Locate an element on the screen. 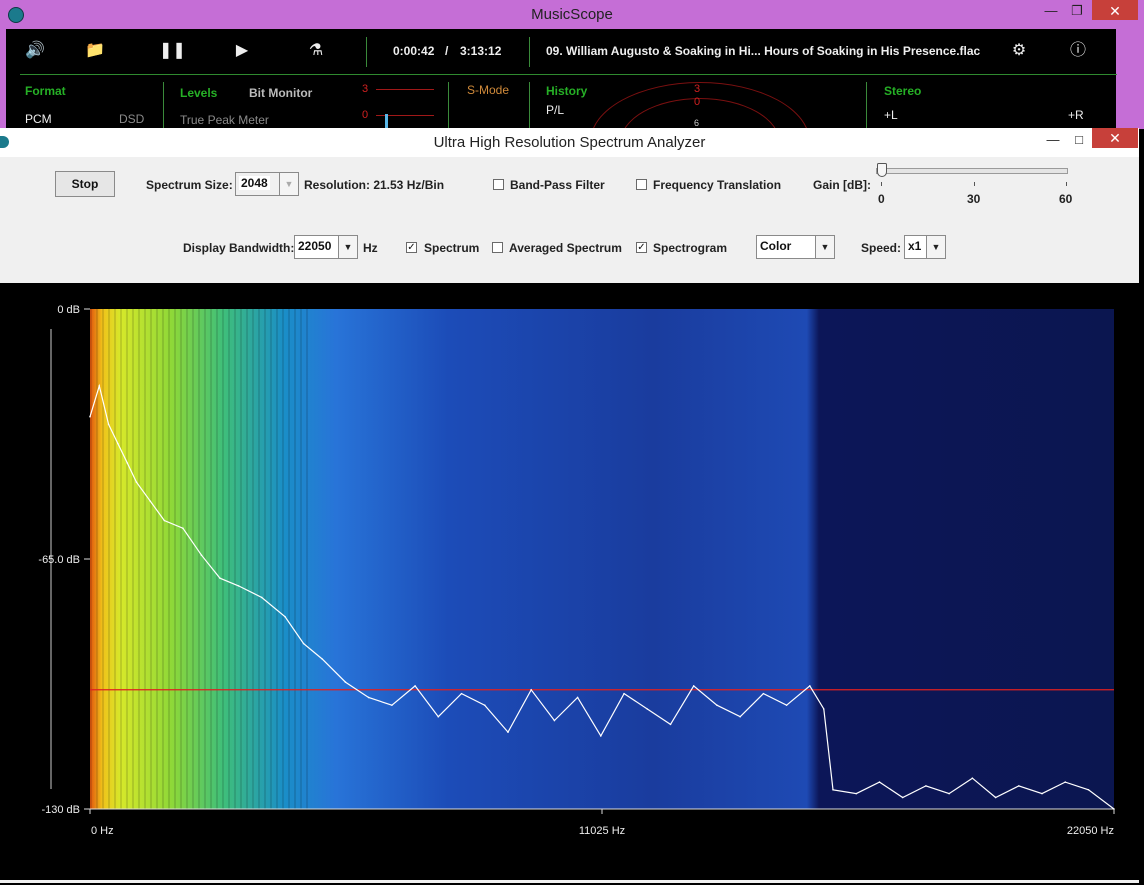 The image size is (1144, 885). gain-tick-label: 30 is located at coordinates (974, 199).